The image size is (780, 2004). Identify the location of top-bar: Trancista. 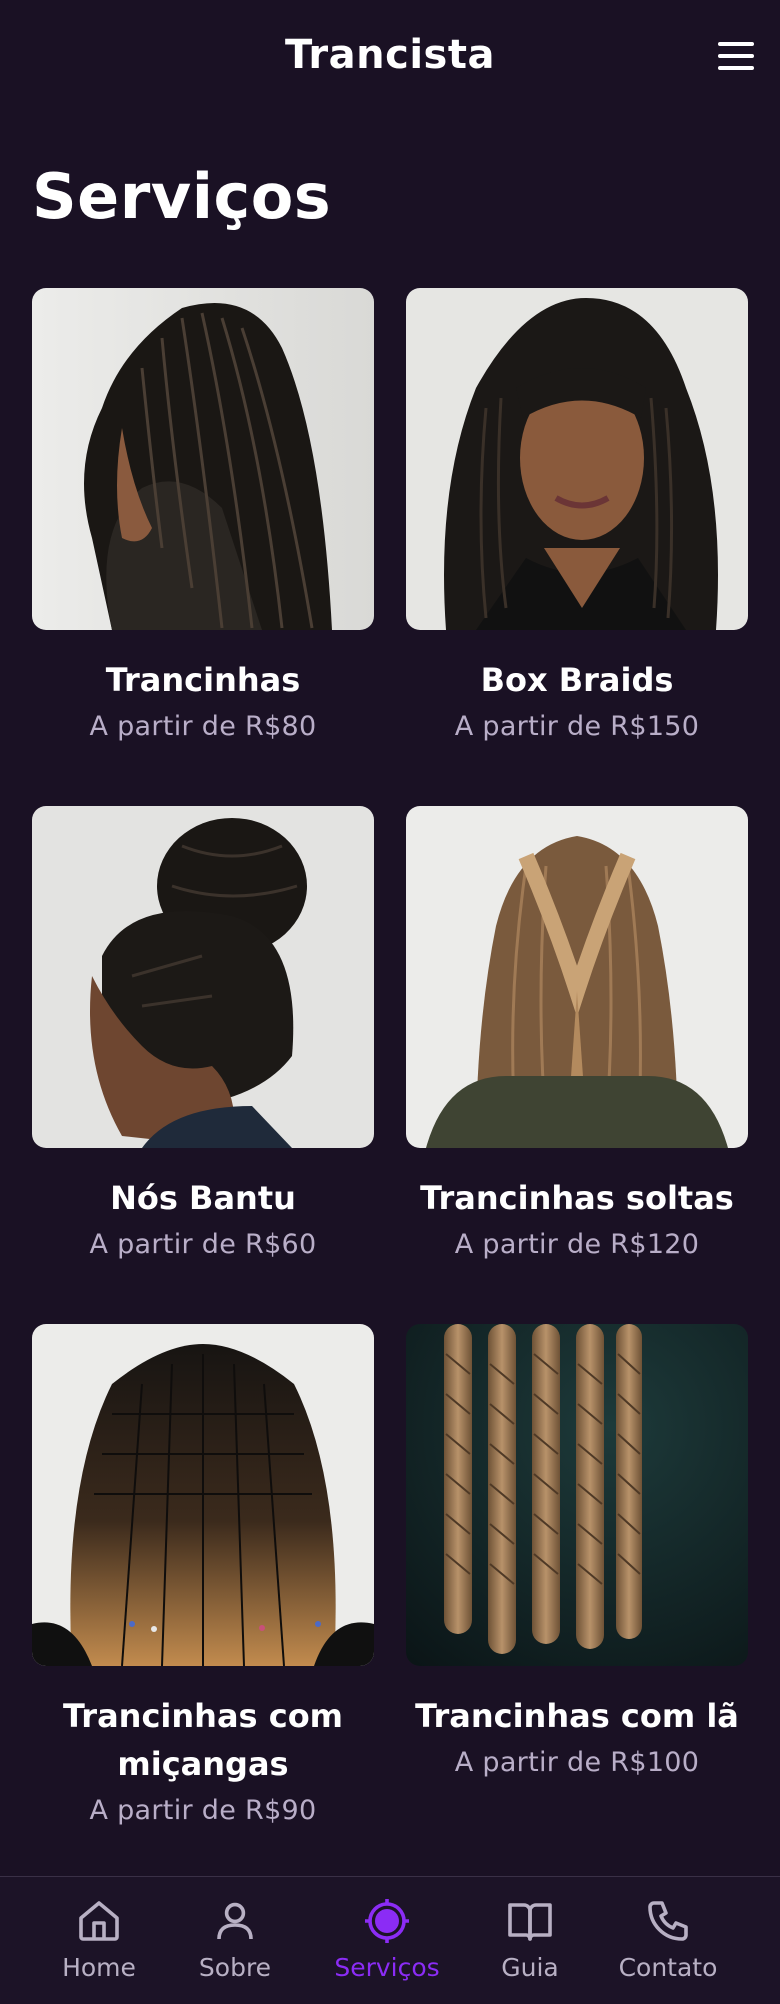
(390, 56).